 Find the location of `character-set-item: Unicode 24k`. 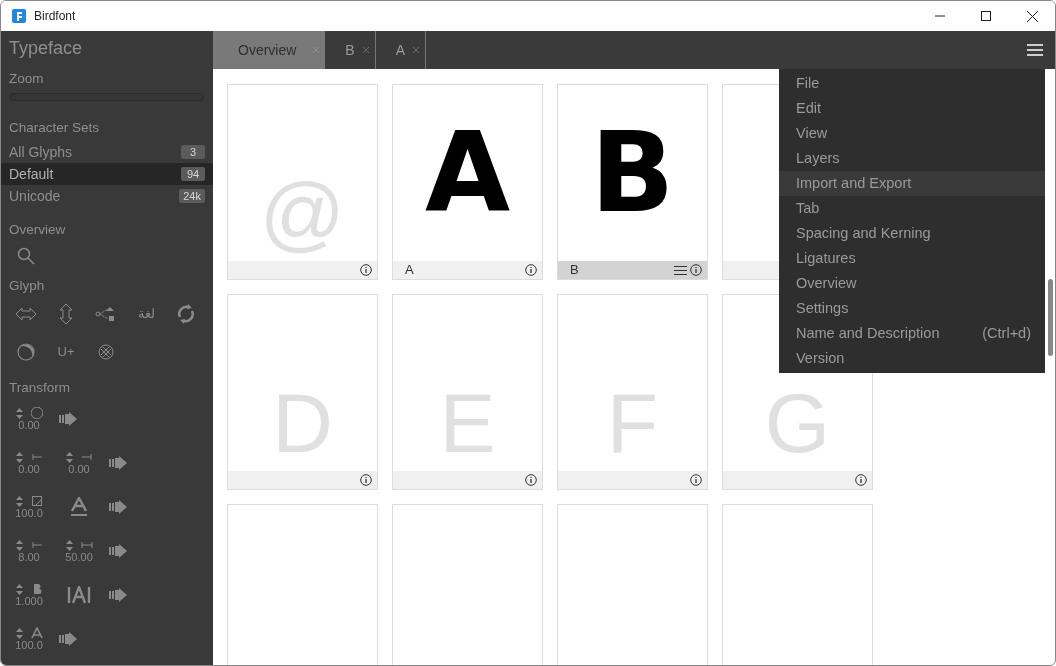

character-set-item: Unicode 24k is located at coordinates (107, 196).